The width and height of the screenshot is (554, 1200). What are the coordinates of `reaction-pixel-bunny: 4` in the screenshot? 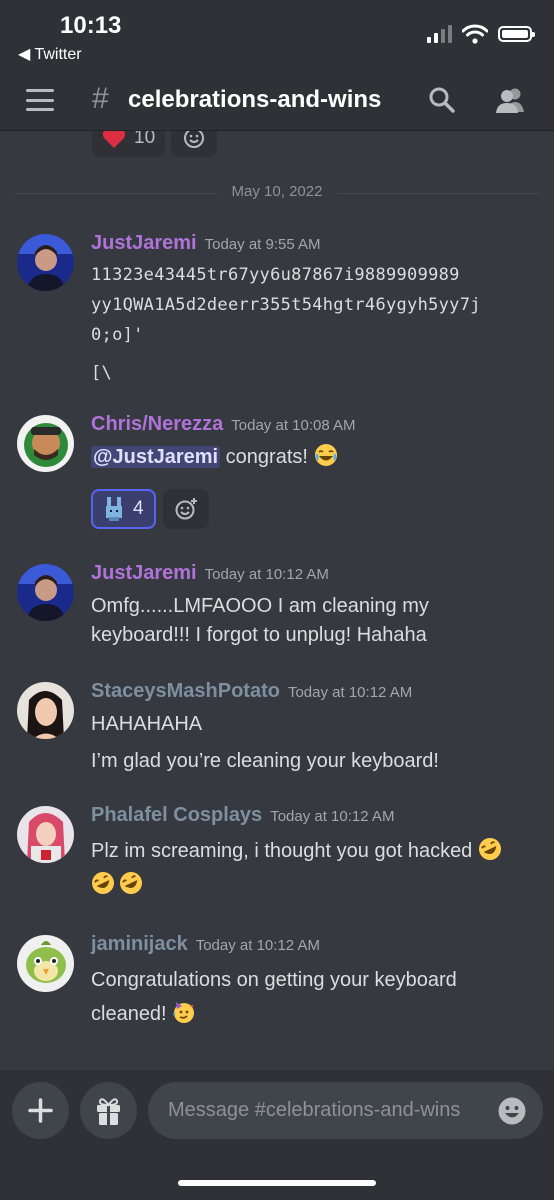 It's located at (123, 509).